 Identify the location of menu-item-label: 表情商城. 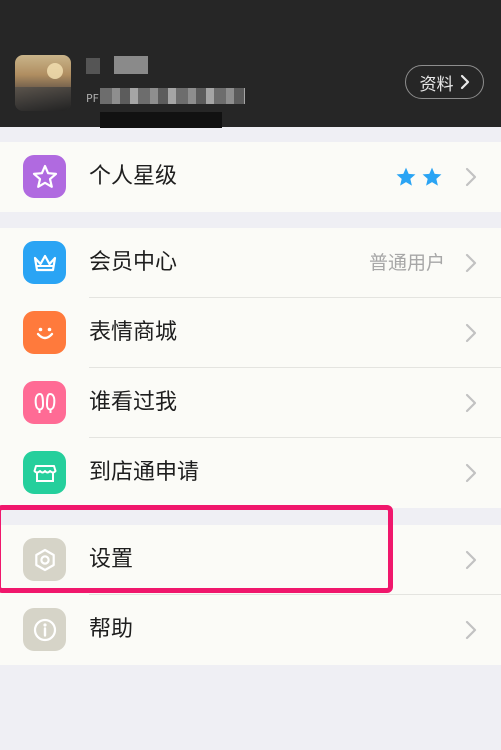
(133, 332).